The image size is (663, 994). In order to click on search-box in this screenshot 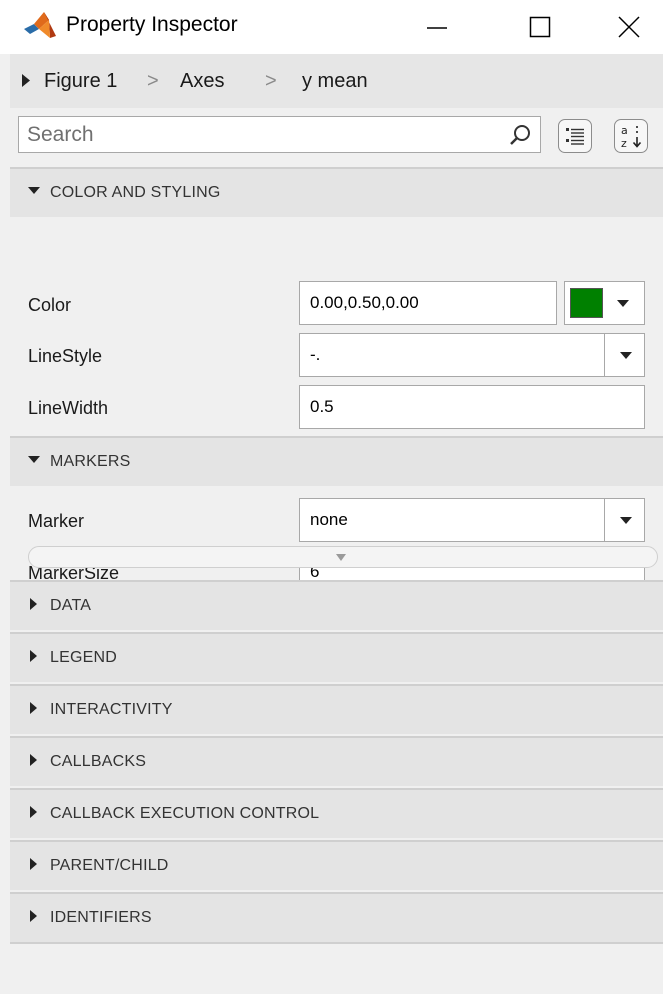, I will do `click(279, 134)`.